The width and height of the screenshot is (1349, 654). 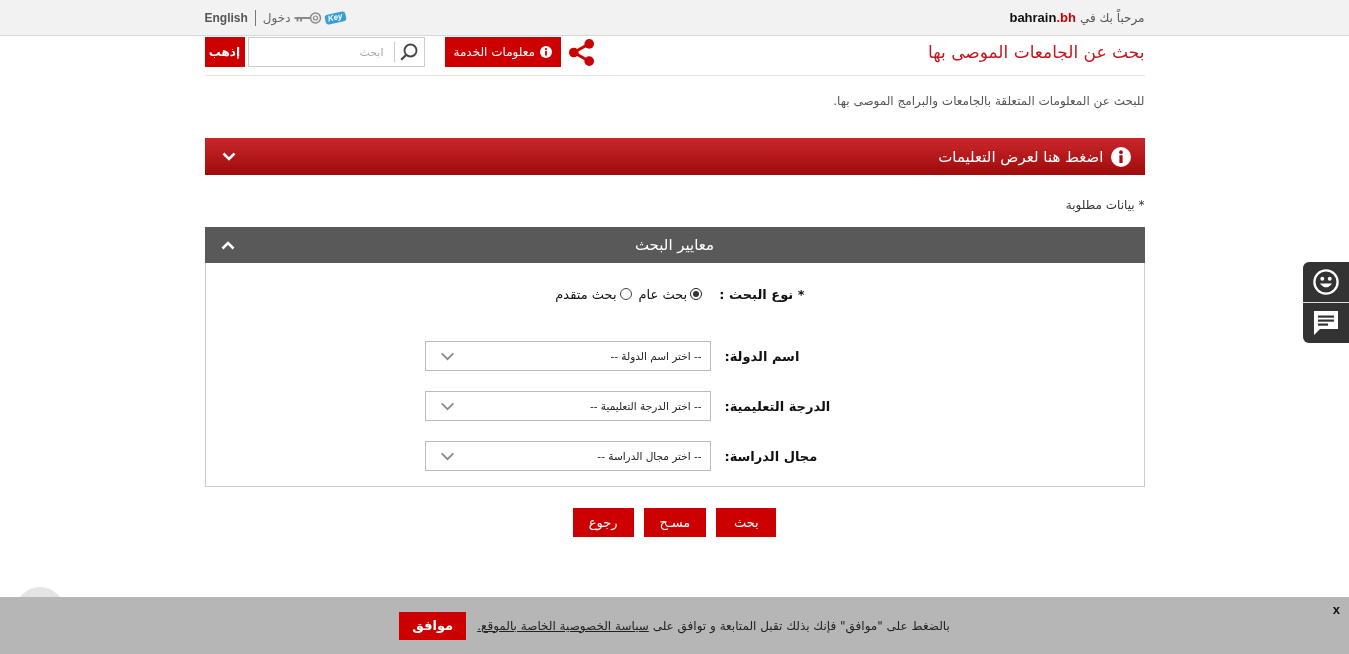 I want to click on field-label: مجال الدراسة:, so click(x=771, y=456).